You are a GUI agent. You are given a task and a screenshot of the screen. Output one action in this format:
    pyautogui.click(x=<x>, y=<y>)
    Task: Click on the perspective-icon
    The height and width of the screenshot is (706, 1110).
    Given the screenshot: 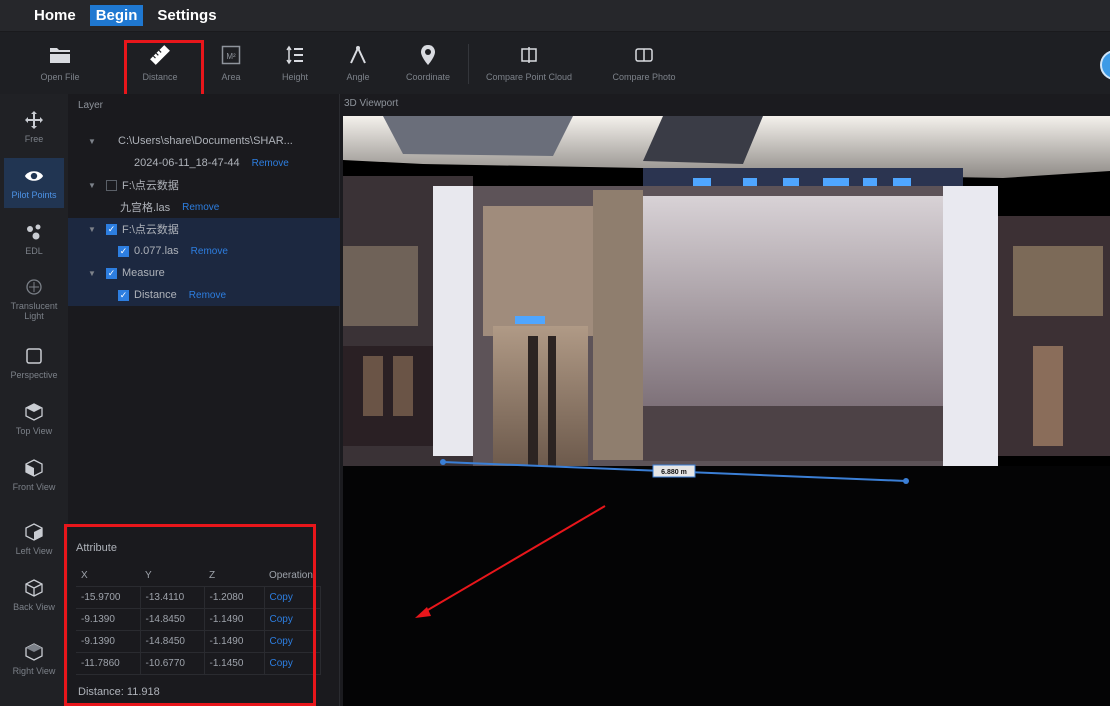 What is the action you would take?
    pyautogui.click(x=34, y=356)
    